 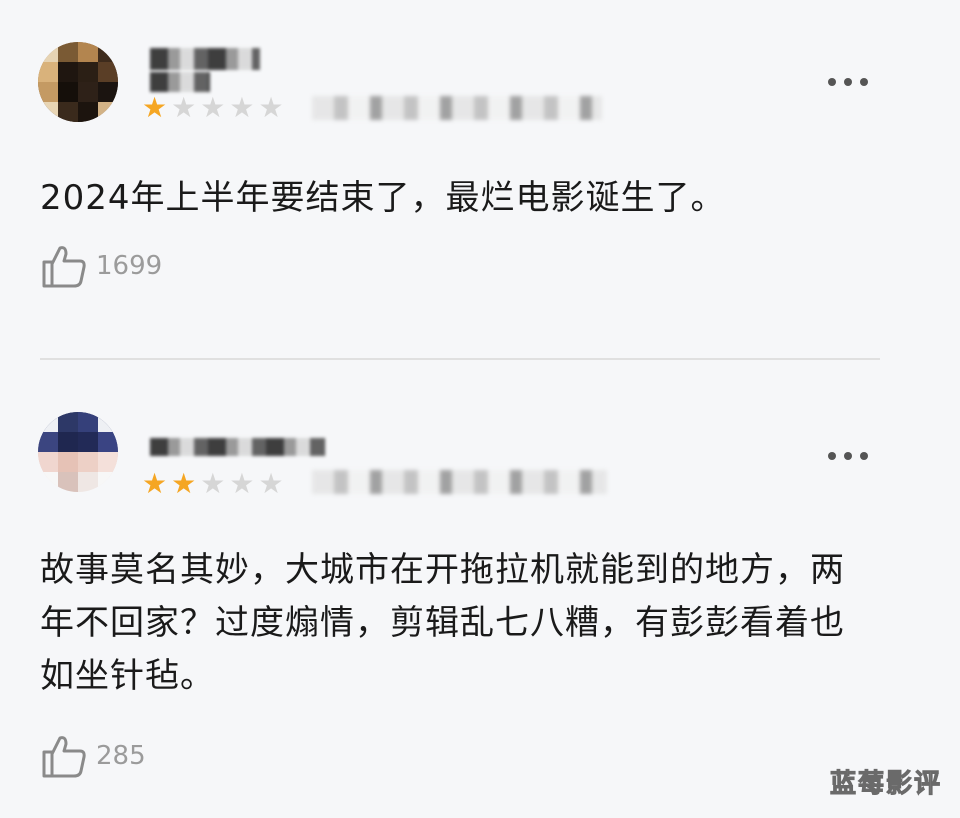 What do you see at coordinates (885, 784) in the screenshot?
I see `watermark: 蓝莓影评` at bounding box center [885, 784].